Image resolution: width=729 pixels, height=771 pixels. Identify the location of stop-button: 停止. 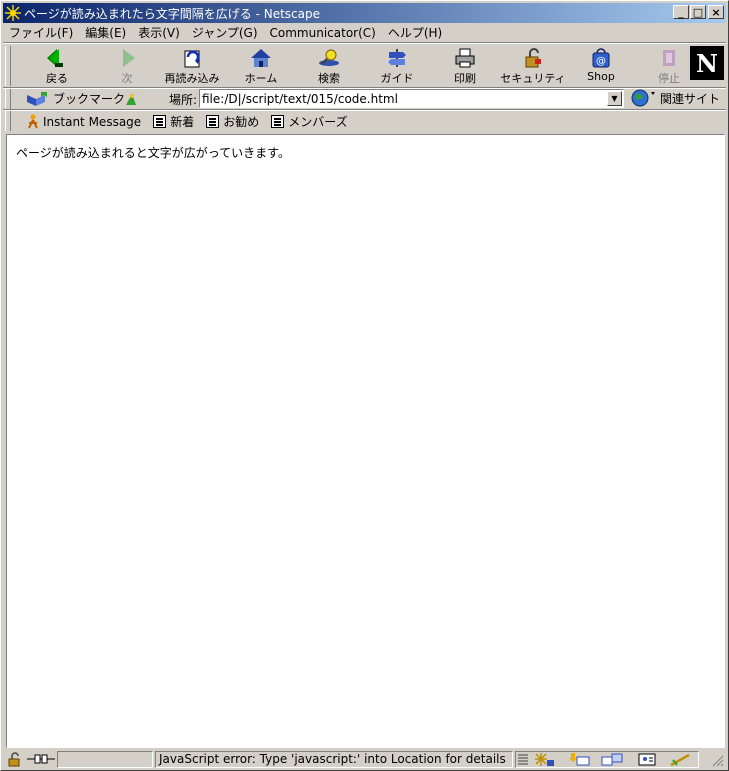
(669, 66).